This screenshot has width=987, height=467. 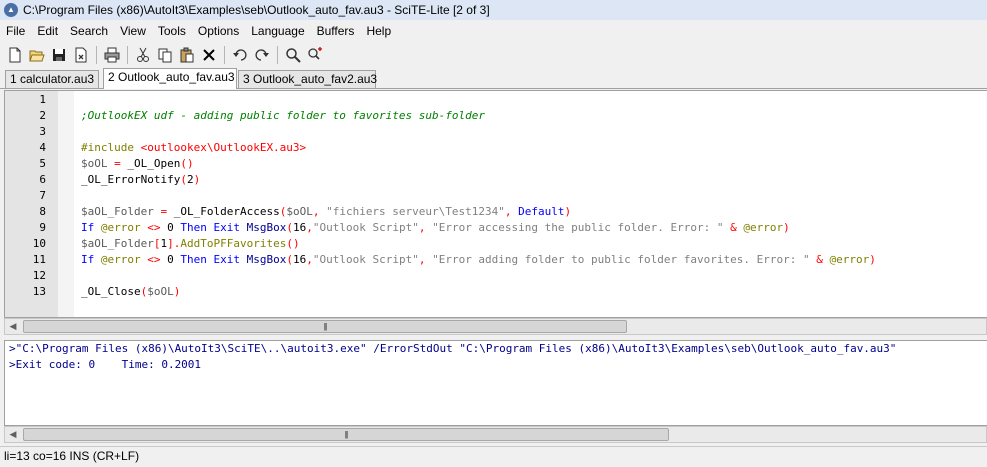 What do you see at coordinates (170, 259) in the screenshot?
I see `code-token: 0` at bounding box center [170, 259].